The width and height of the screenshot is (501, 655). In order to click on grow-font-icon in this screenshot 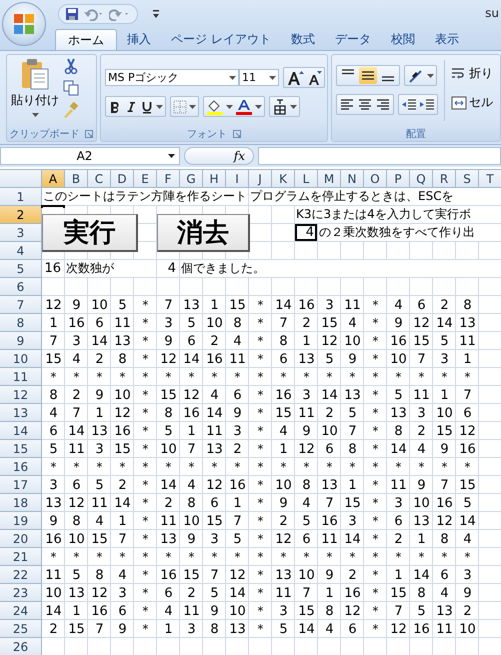, I will do `click(295, 78)`.